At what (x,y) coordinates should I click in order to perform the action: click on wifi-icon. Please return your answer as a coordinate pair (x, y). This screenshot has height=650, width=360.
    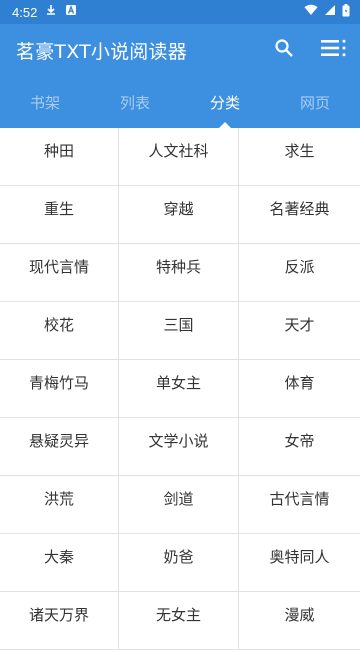
    Looking at the image, I should click on (311, 12).